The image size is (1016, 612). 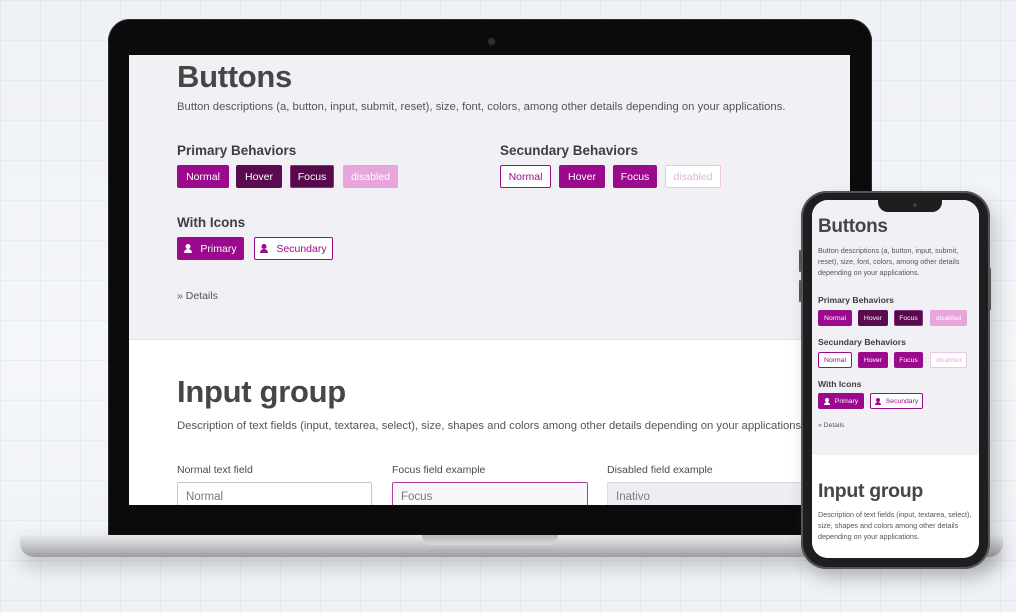 I want to click on primary-hover-button: Hover, so click(x=259, y=176).